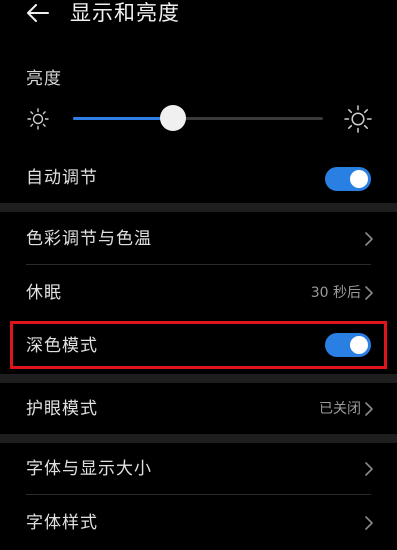 This screenshot has width=397, height=550. I want to click on eye-care-label: 护眼模式, so click(62, 409).